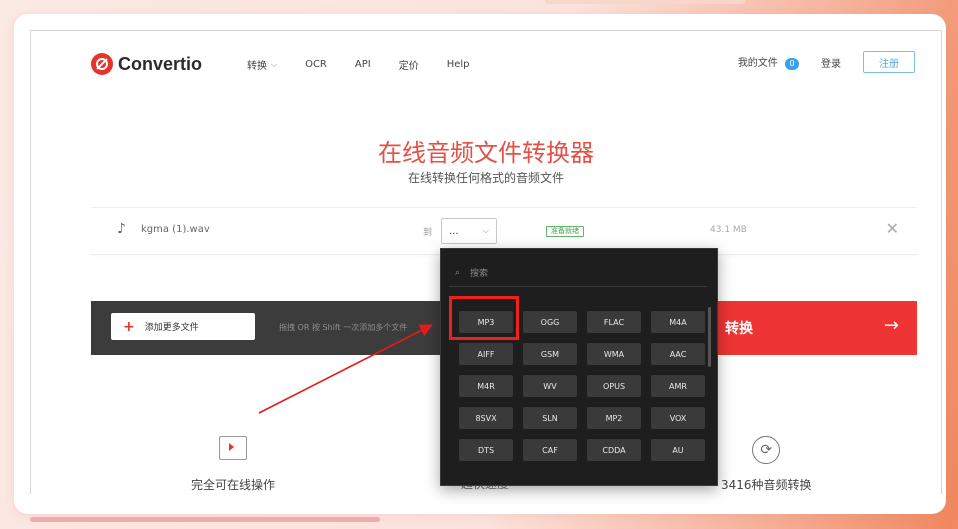  Describe the element at coordinates (485, 178) in the screenshot. I see `page-subtitle: 在线转换任何格式的音频文件` at that location.